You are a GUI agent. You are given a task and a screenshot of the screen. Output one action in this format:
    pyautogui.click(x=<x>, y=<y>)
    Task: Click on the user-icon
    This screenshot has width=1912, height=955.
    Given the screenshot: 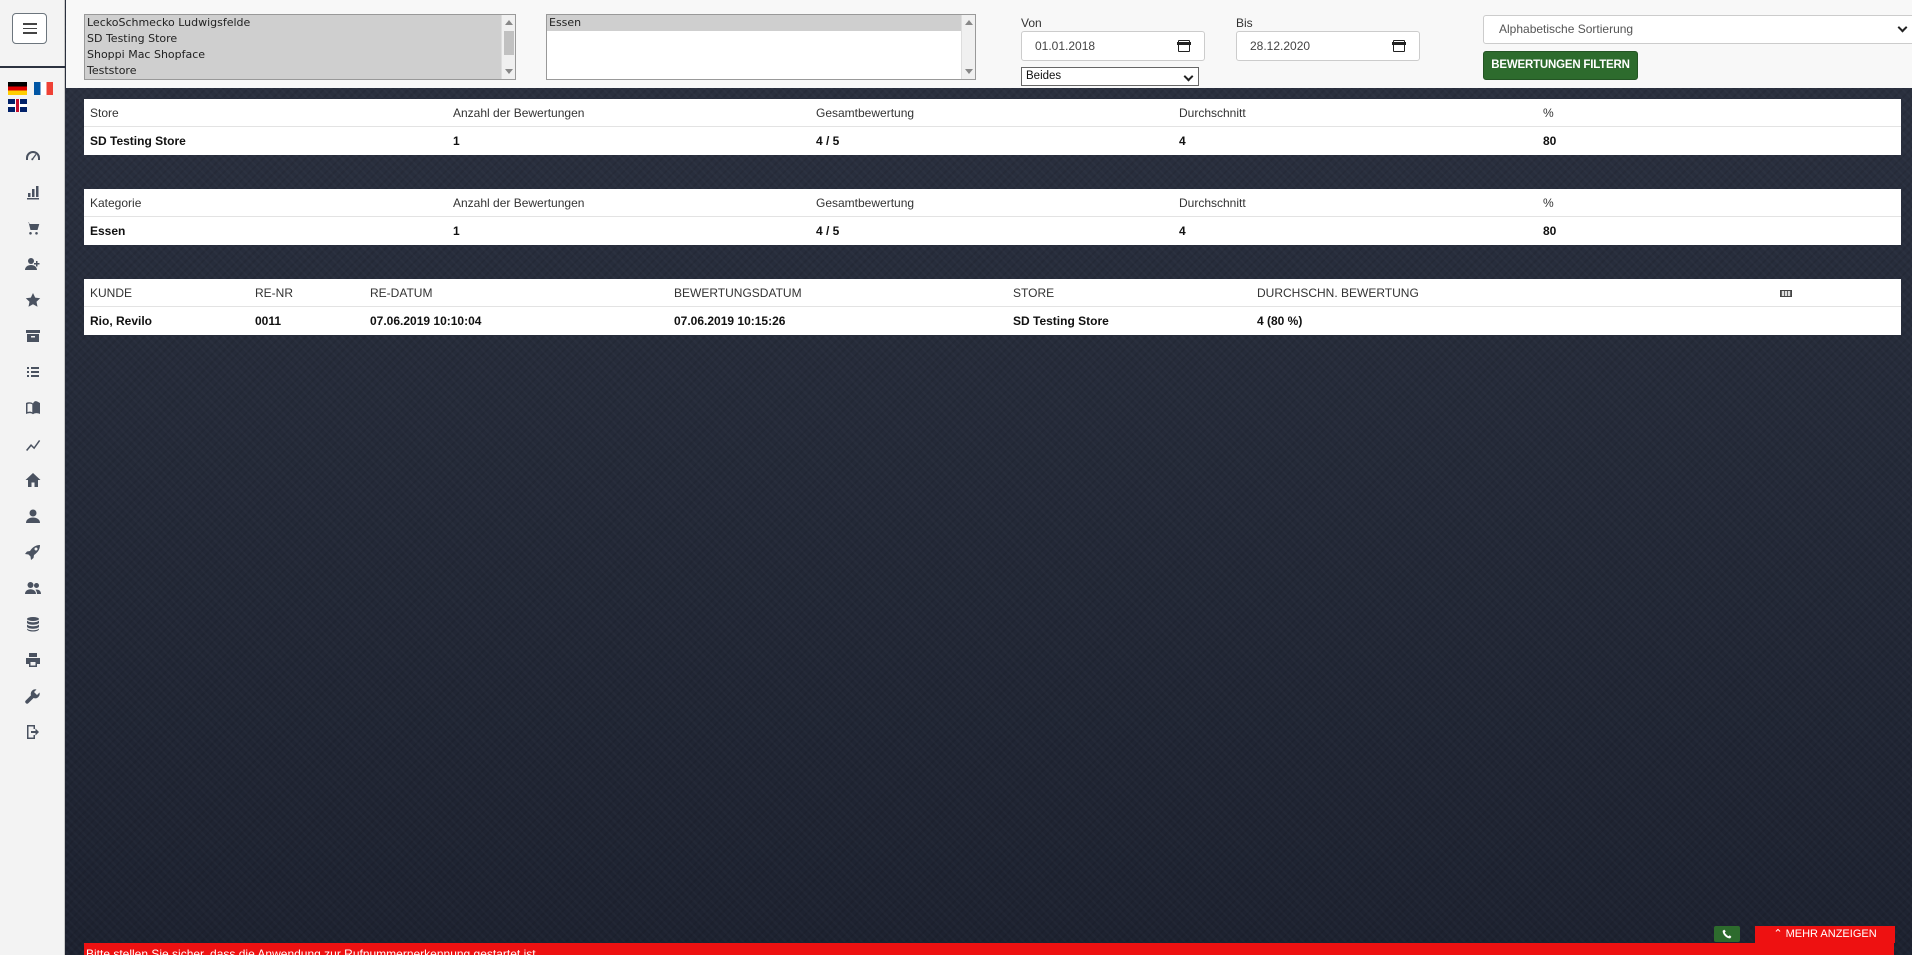 What is the action you would take?
    pyautogui.click(x=32, y=516)
    